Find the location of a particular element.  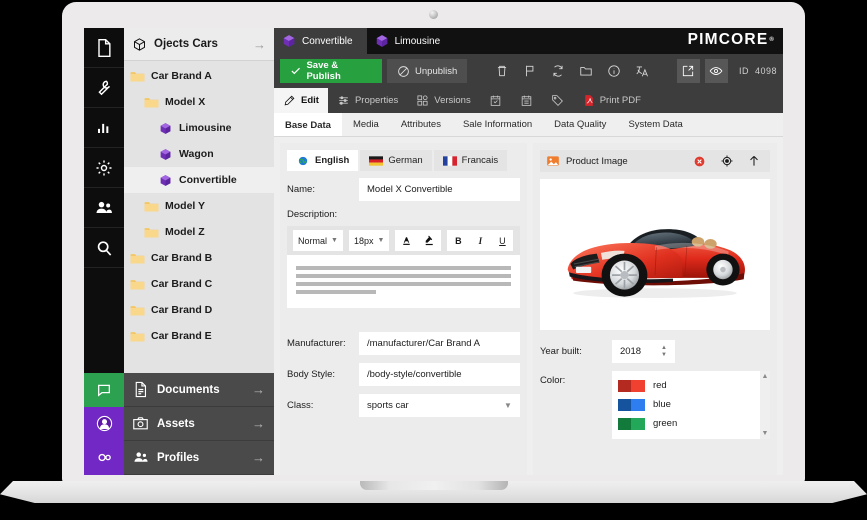

paragraph-style-select: Normal ▼ is located at coordinates (318, 240).